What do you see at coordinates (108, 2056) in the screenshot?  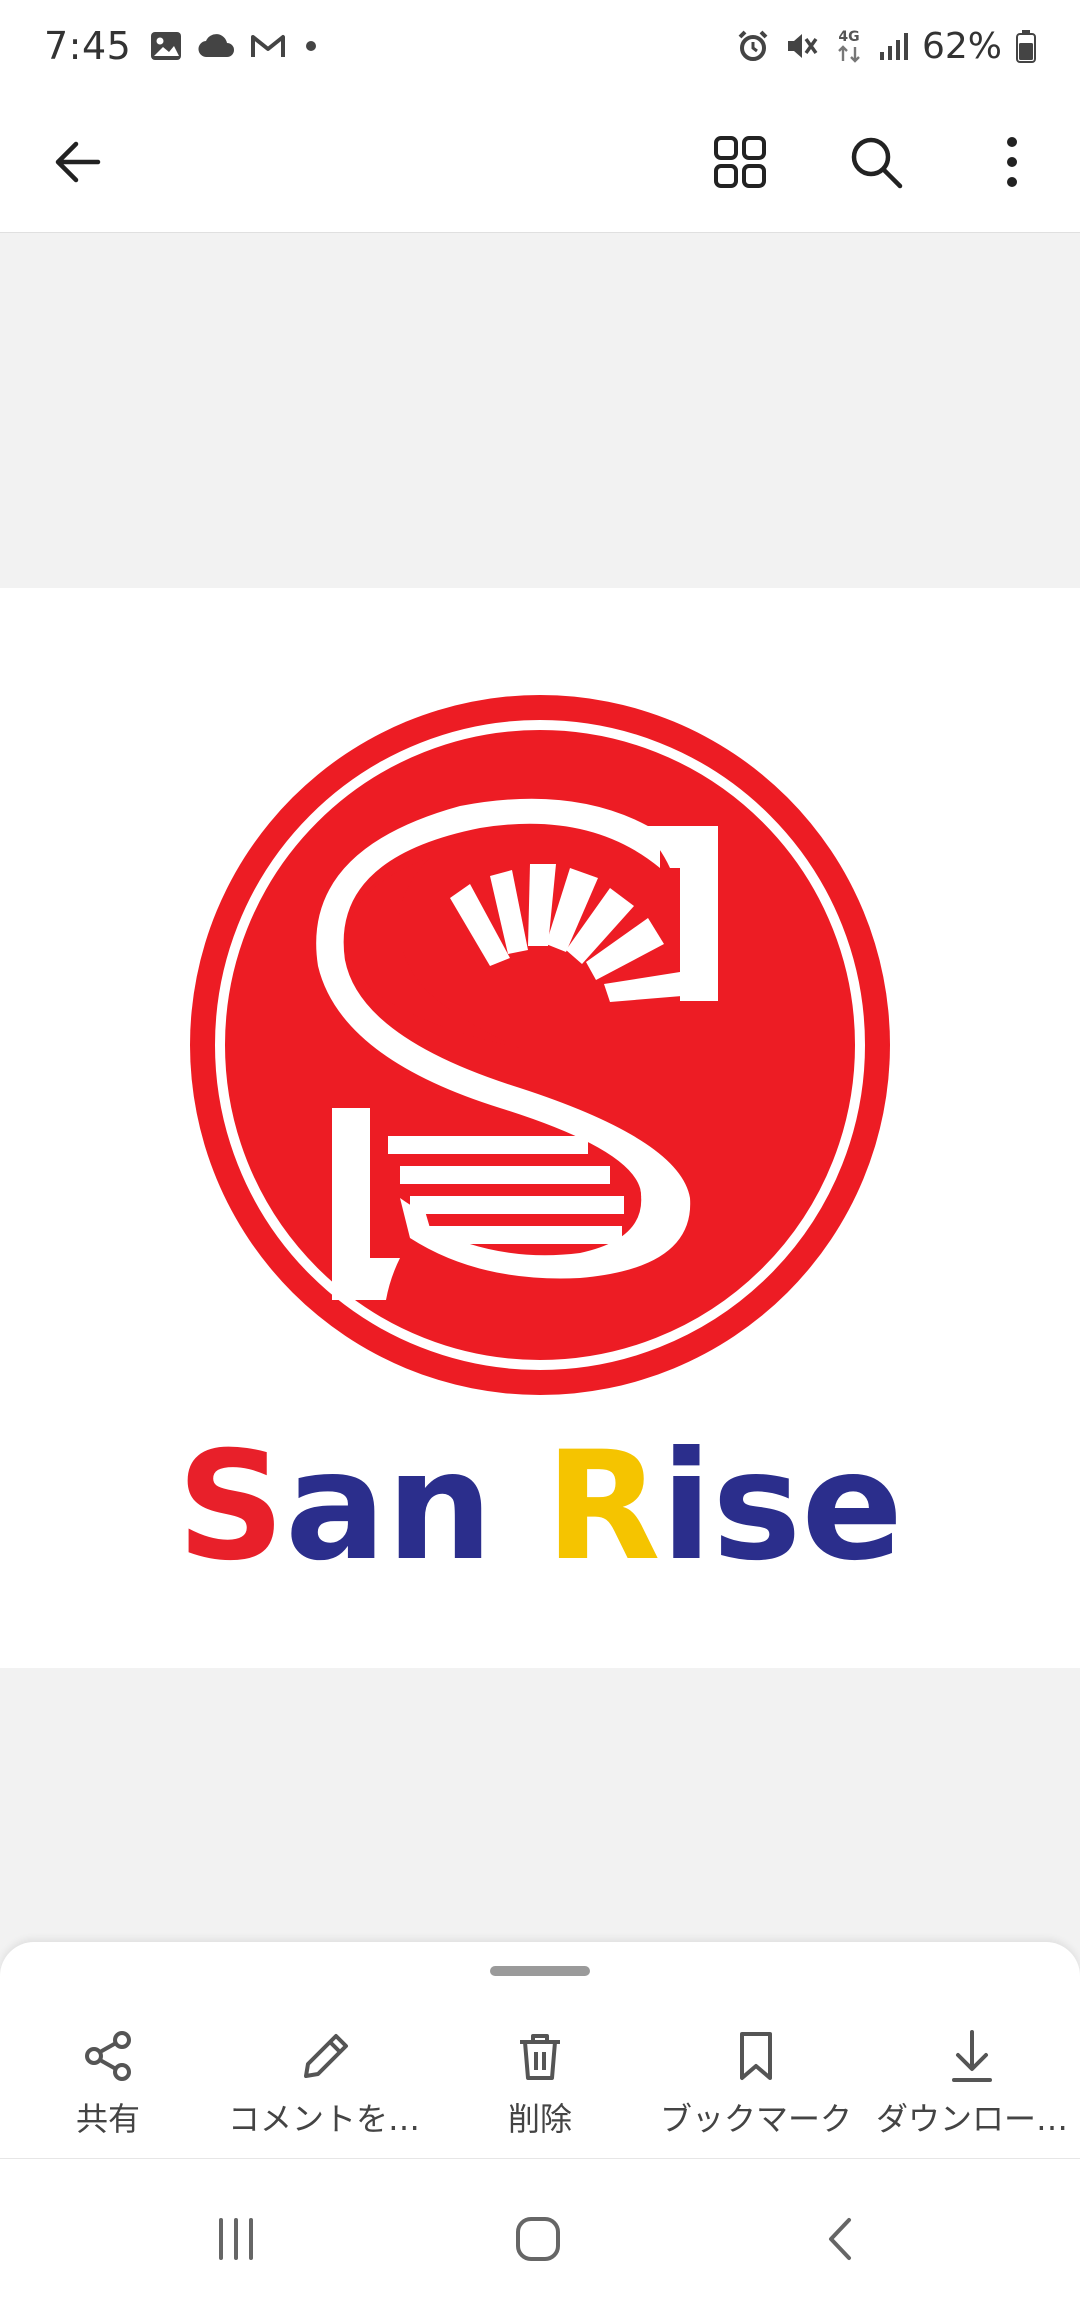 I see `share-icon` at bounding box center [108, 2056].